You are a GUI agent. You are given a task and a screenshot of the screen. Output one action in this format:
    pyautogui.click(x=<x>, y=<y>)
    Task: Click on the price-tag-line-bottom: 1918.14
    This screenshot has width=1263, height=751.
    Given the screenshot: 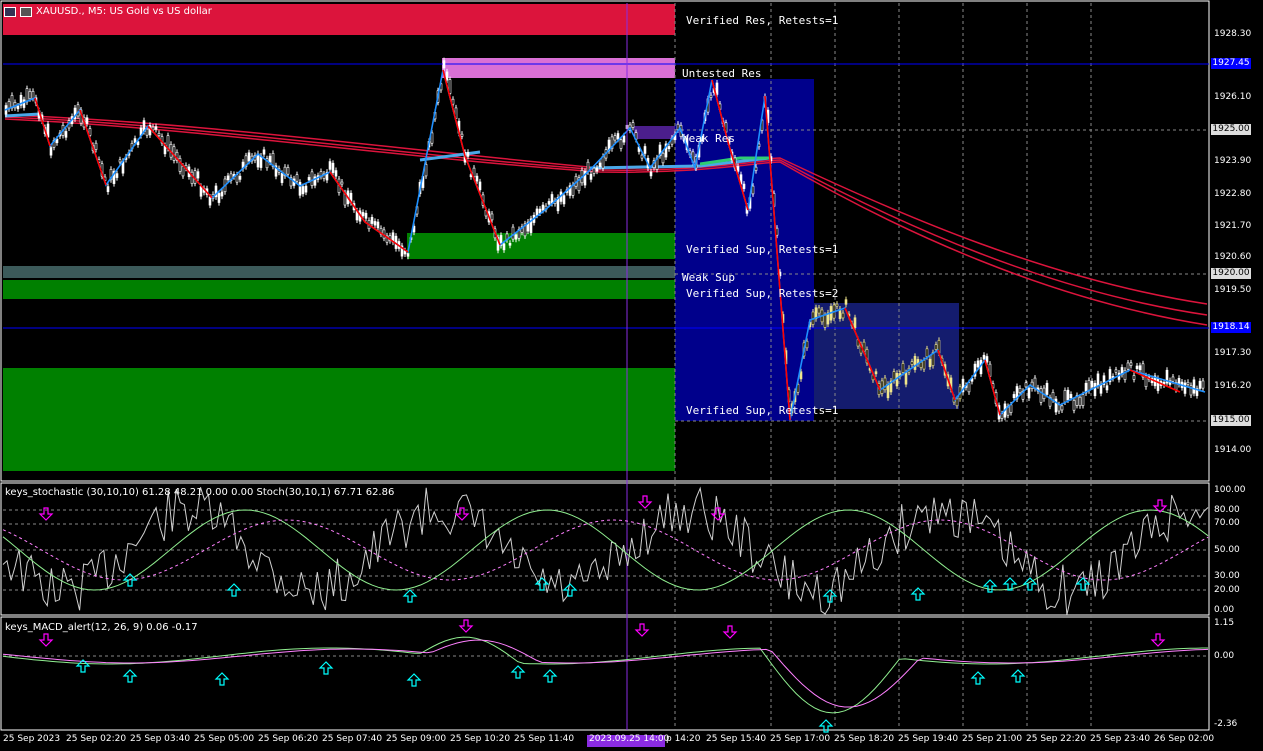 What is the action you would take?
    pyautogui.click(x=1231, y=327)
    